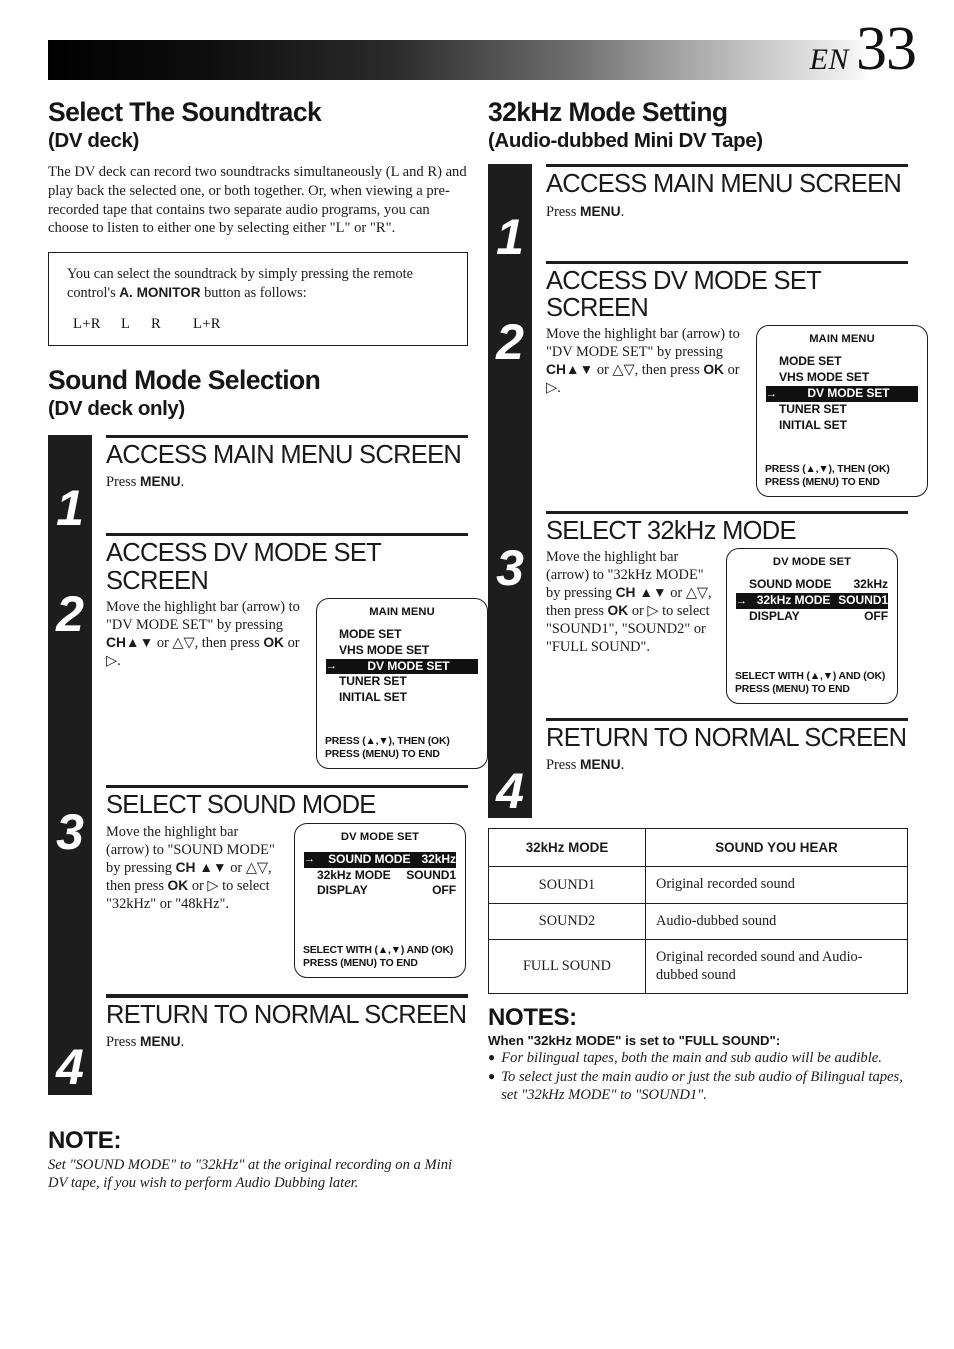  Describe the element at coordinates (848, 393) in the screenshot. I see `osd-row-label: DV MODE SET` at that location.